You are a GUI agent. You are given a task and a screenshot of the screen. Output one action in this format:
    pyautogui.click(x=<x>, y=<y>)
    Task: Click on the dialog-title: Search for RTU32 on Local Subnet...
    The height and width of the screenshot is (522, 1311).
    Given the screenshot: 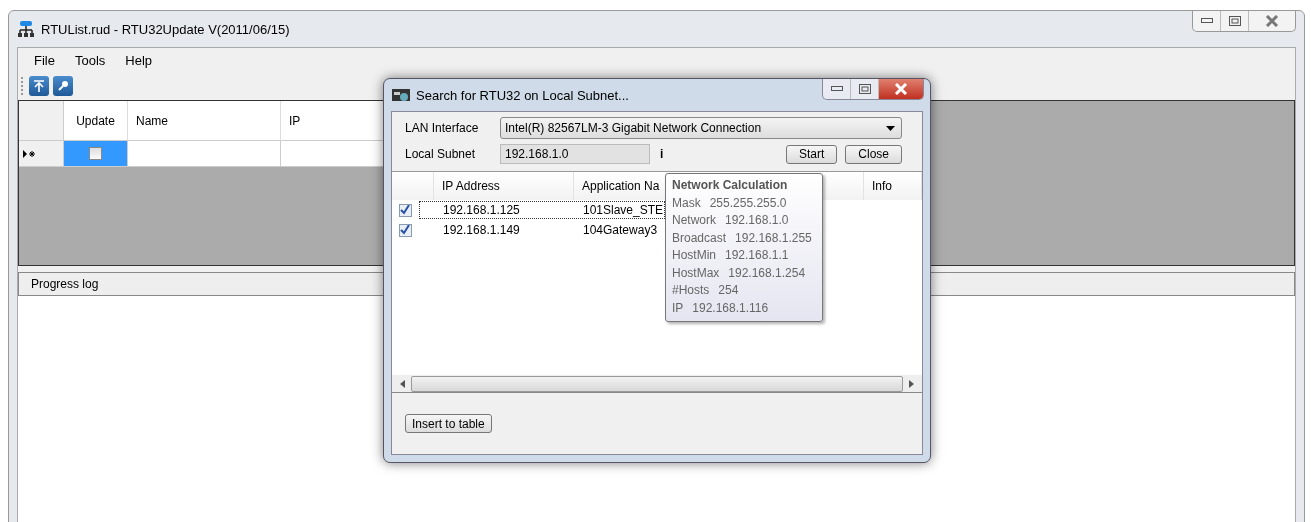 What is the action you would take?
    pyautogui.click(x=522, y=95)
    